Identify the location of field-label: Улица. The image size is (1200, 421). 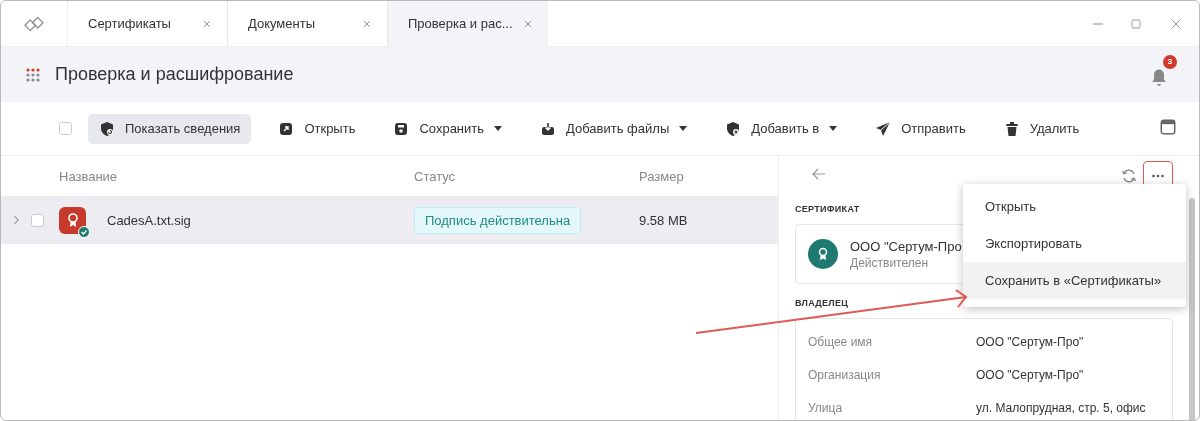
(826, 407).